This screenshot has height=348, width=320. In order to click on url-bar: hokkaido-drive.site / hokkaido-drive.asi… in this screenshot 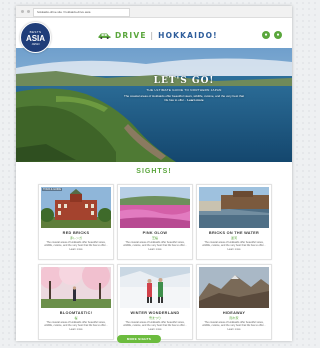, I will do `click(81, 12)`.